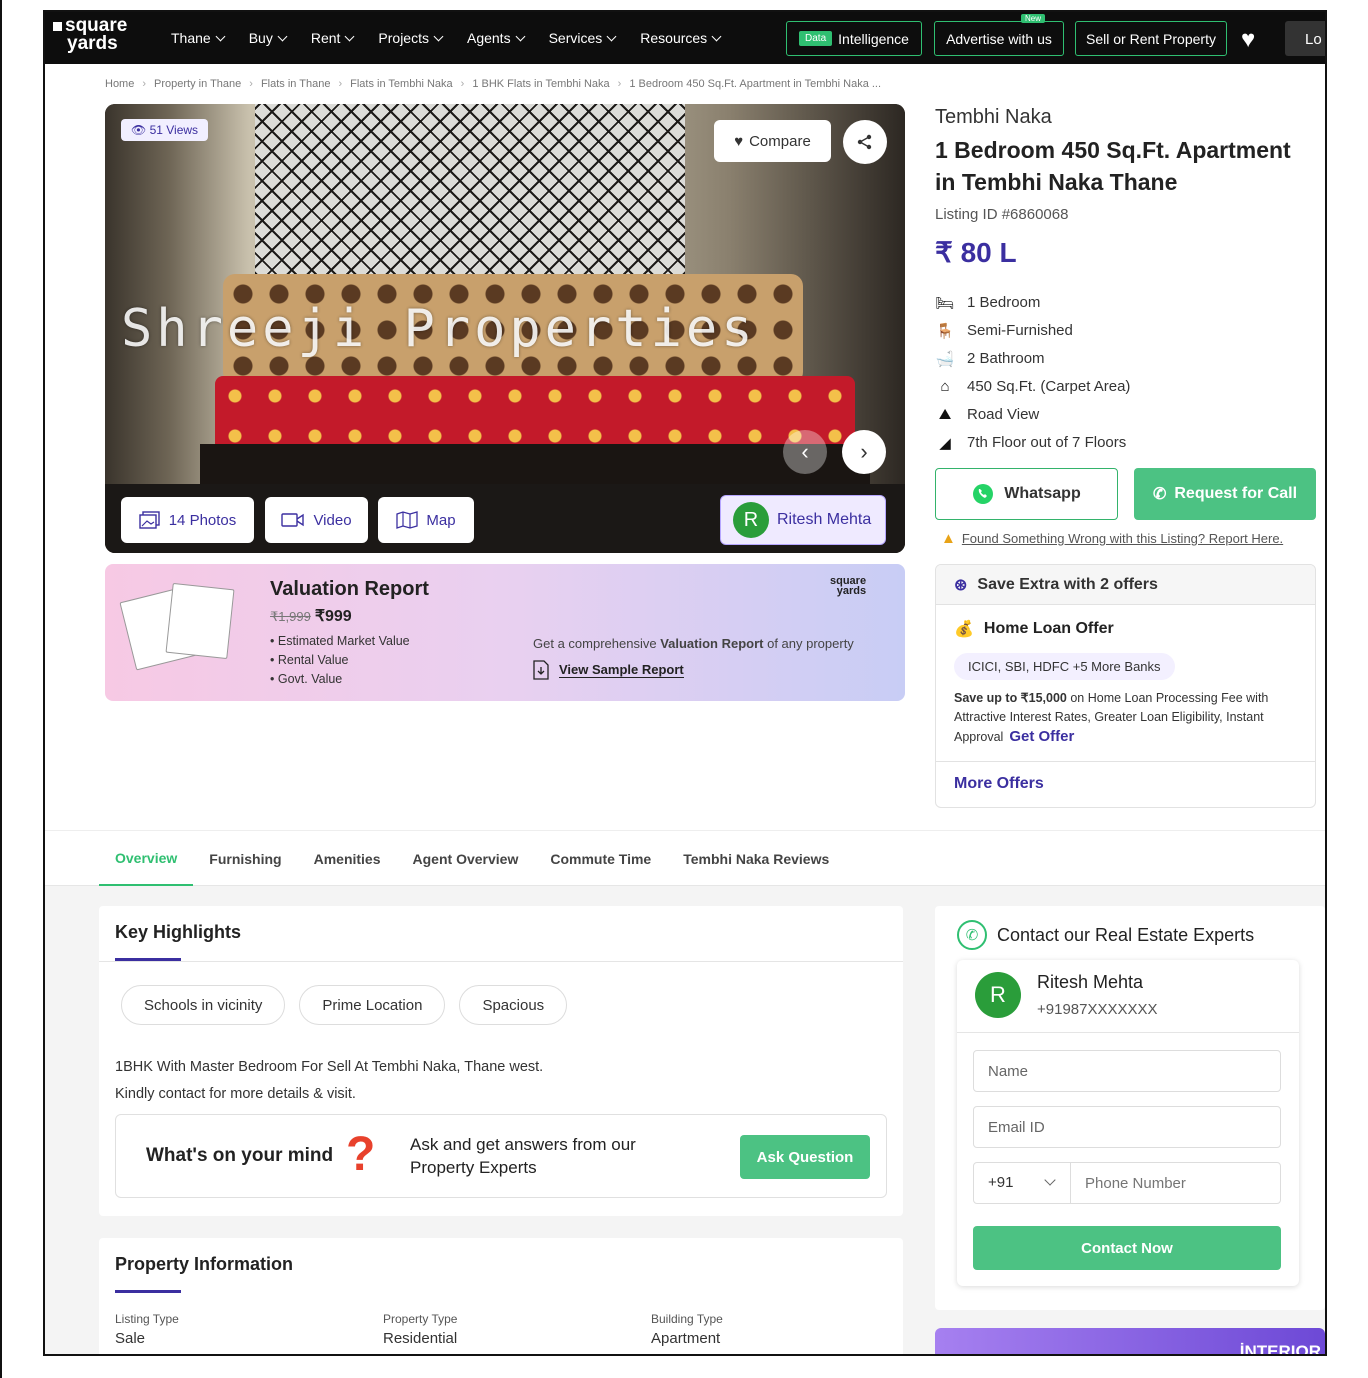 This screenshot has width=1368, height=1378. What do you see at coordinates (1126, 934) in the screenshot?
I see `contact-title-text: Contact our Real Estate Experts` at bounding box center [1126, 934].